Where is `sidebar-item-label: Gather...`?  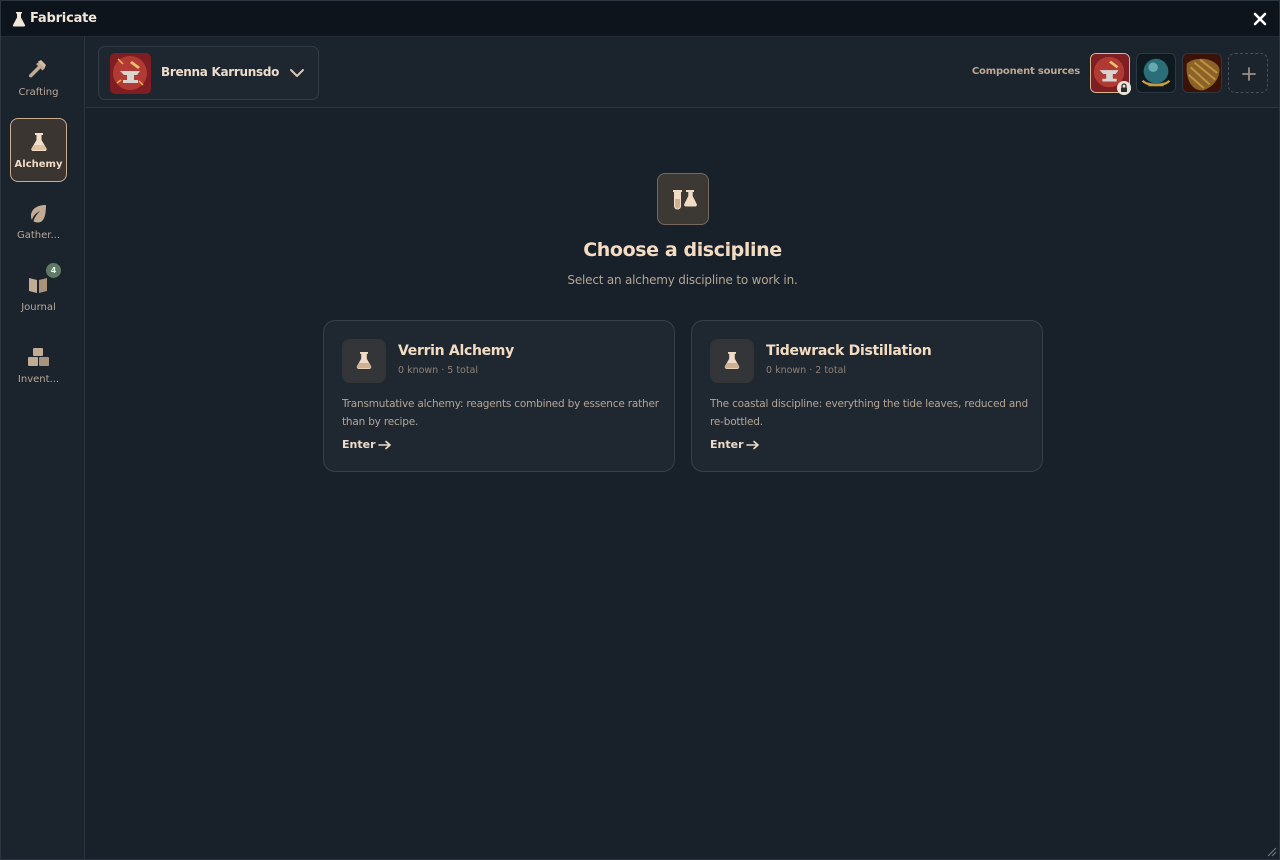
sidebar-item-label: Gather... is located at coordinates (38, 235).